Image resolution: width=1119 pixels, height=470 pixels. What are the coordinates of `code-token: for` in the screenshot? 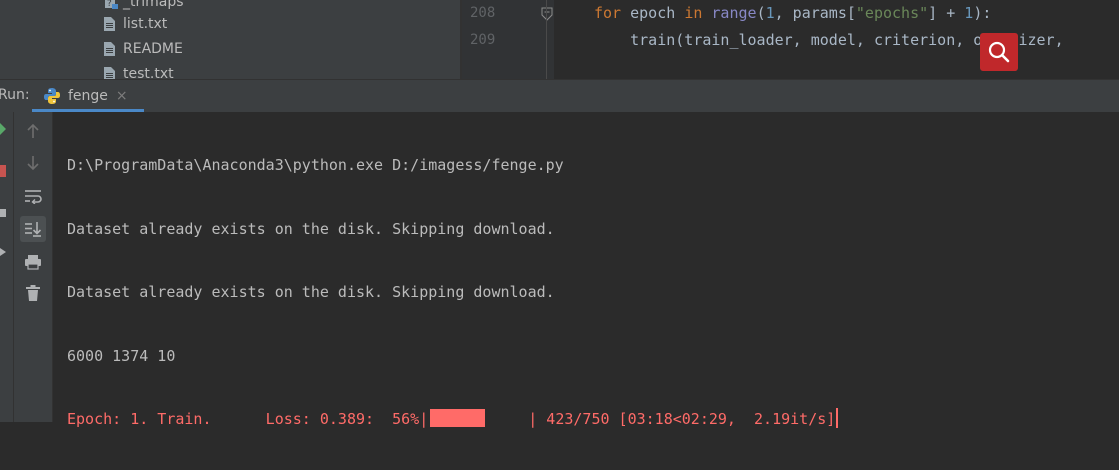 It's located at (608, 13).